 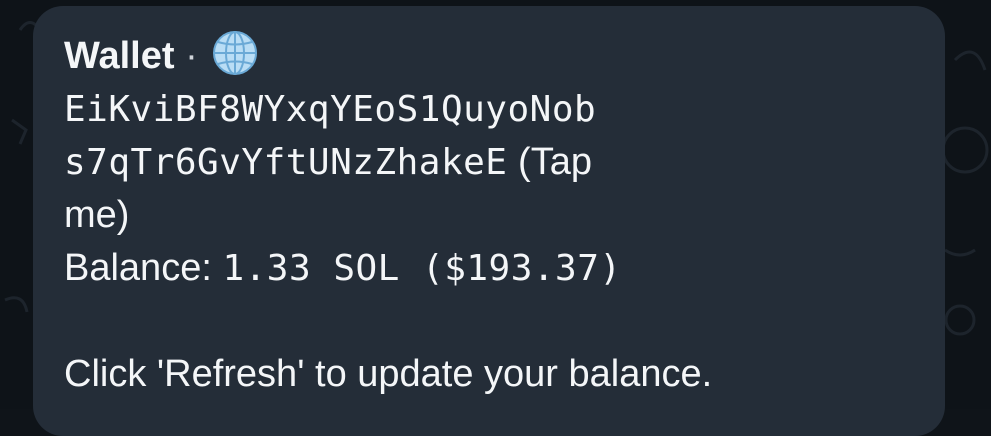 I want to click on refresh-hint: Click 'Refresh' to update your balance., so click(x=388, y=374).